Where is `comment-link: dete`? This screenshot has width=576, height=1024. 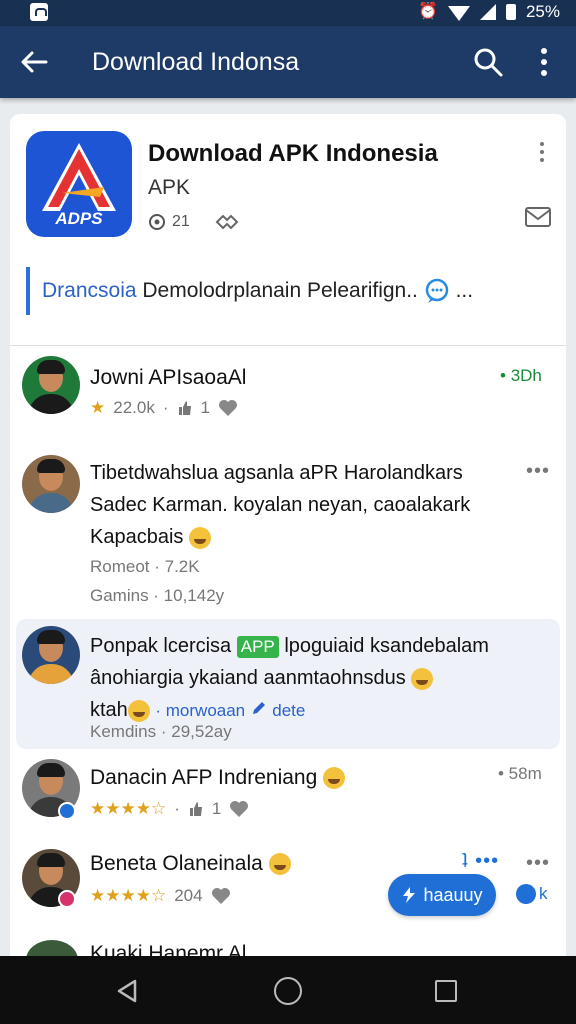 comment-link: dete is located at coordinates (288, 710).